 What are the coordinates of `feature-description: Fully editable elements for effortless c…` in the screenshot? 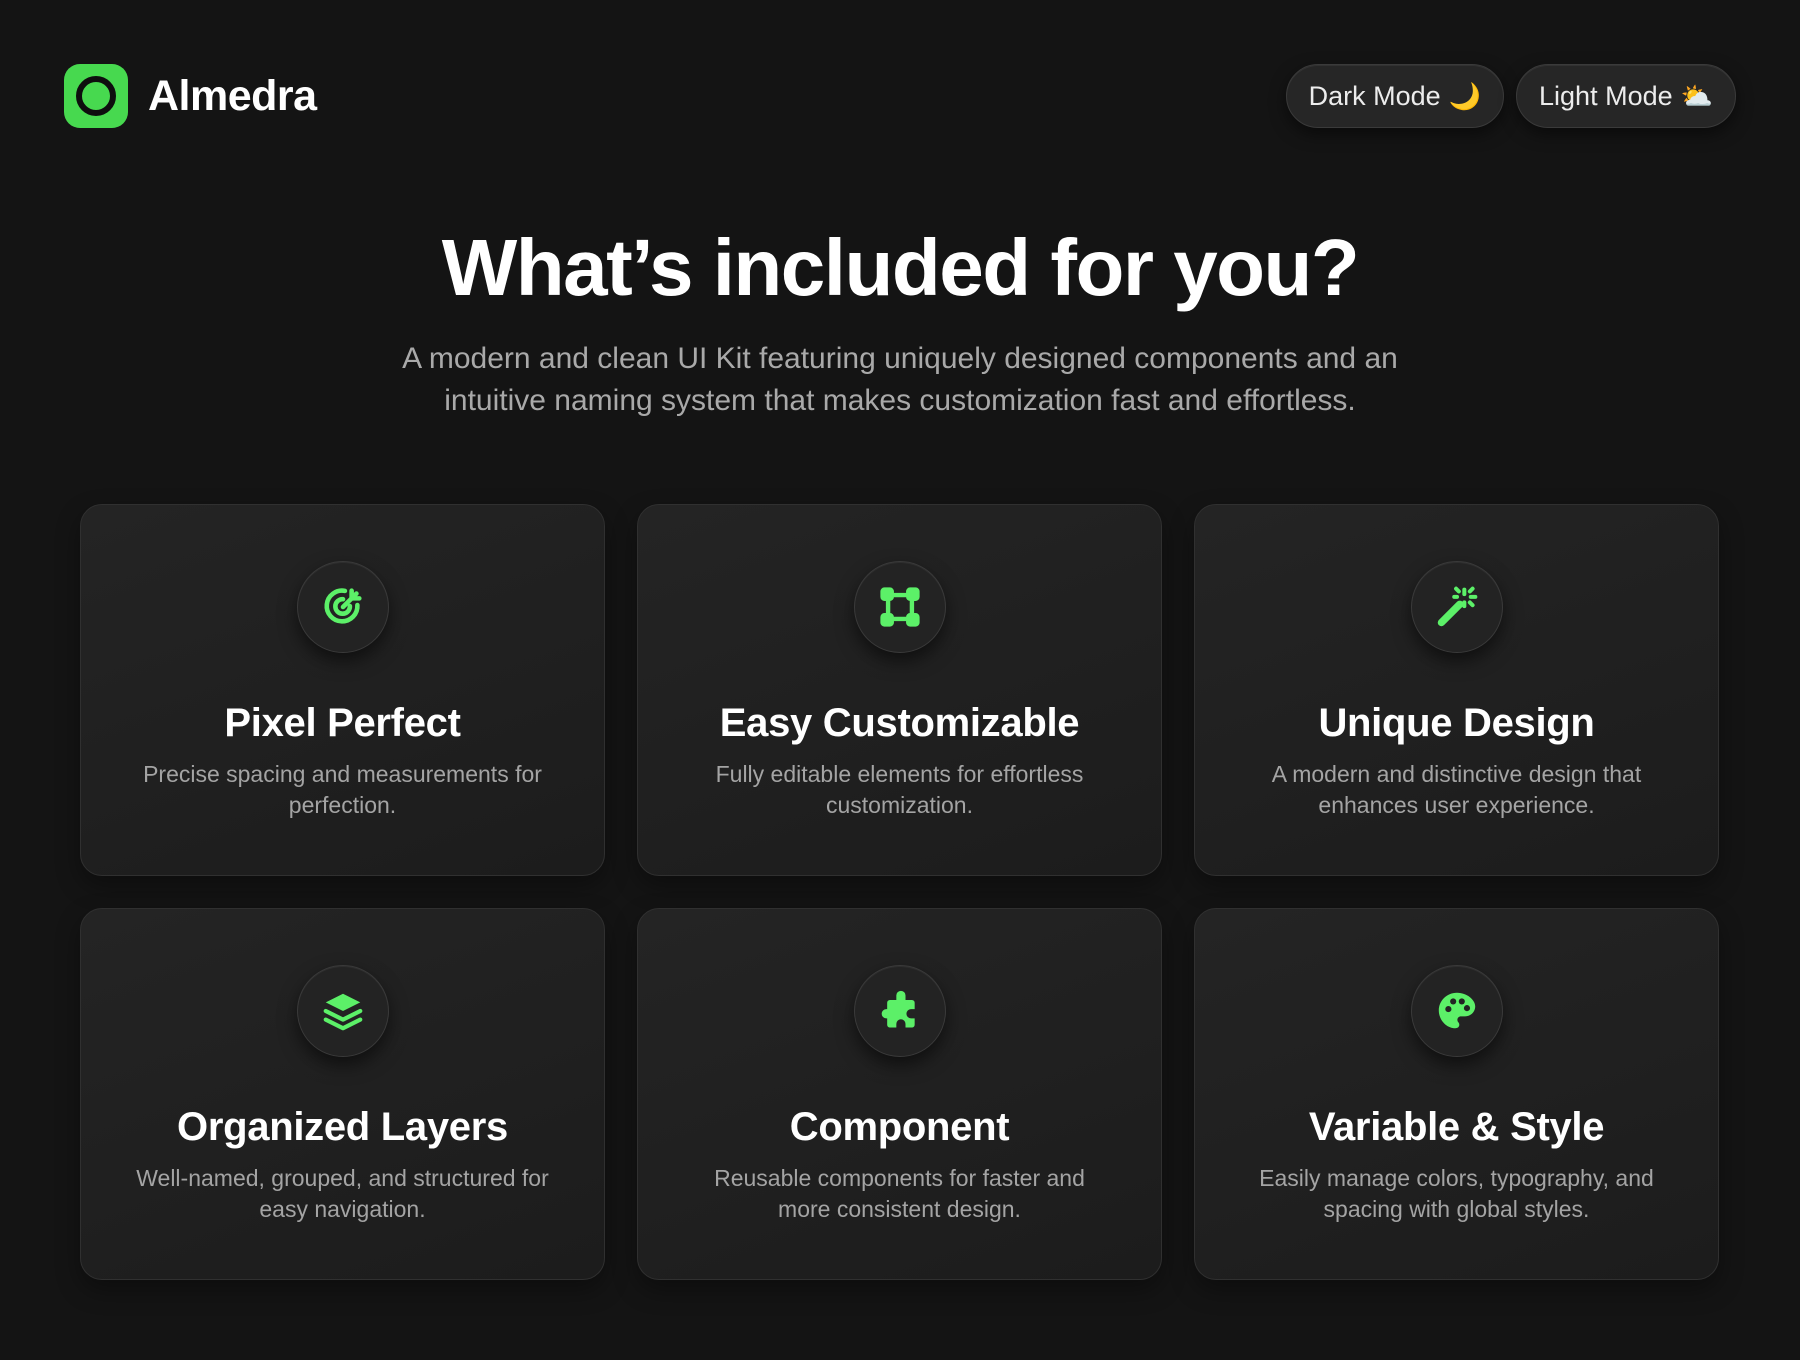 It's located at (899, 789).